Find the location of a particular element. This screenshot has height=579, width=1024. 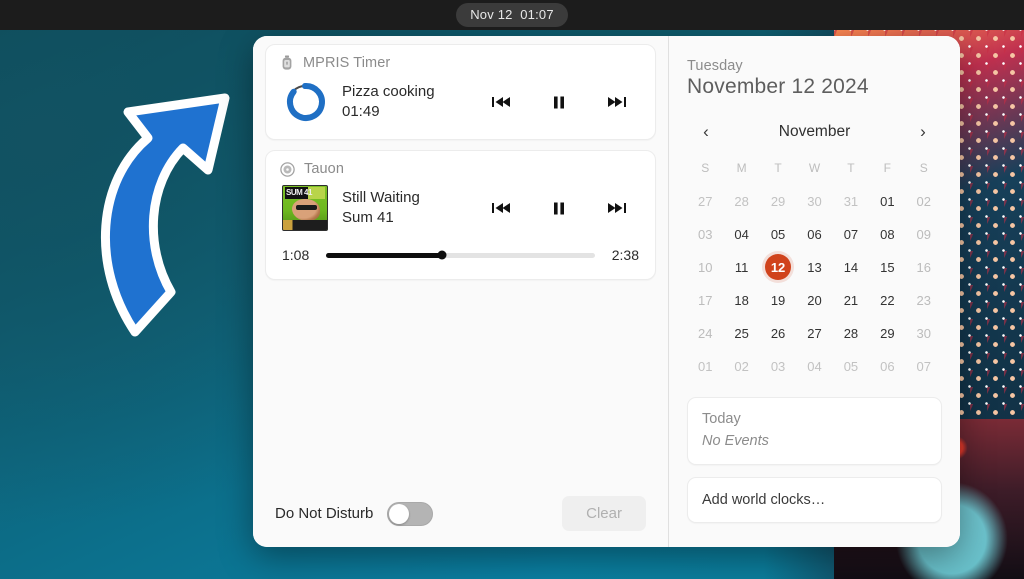

chevron-right-icon: › is located at coordinates (923, 132).